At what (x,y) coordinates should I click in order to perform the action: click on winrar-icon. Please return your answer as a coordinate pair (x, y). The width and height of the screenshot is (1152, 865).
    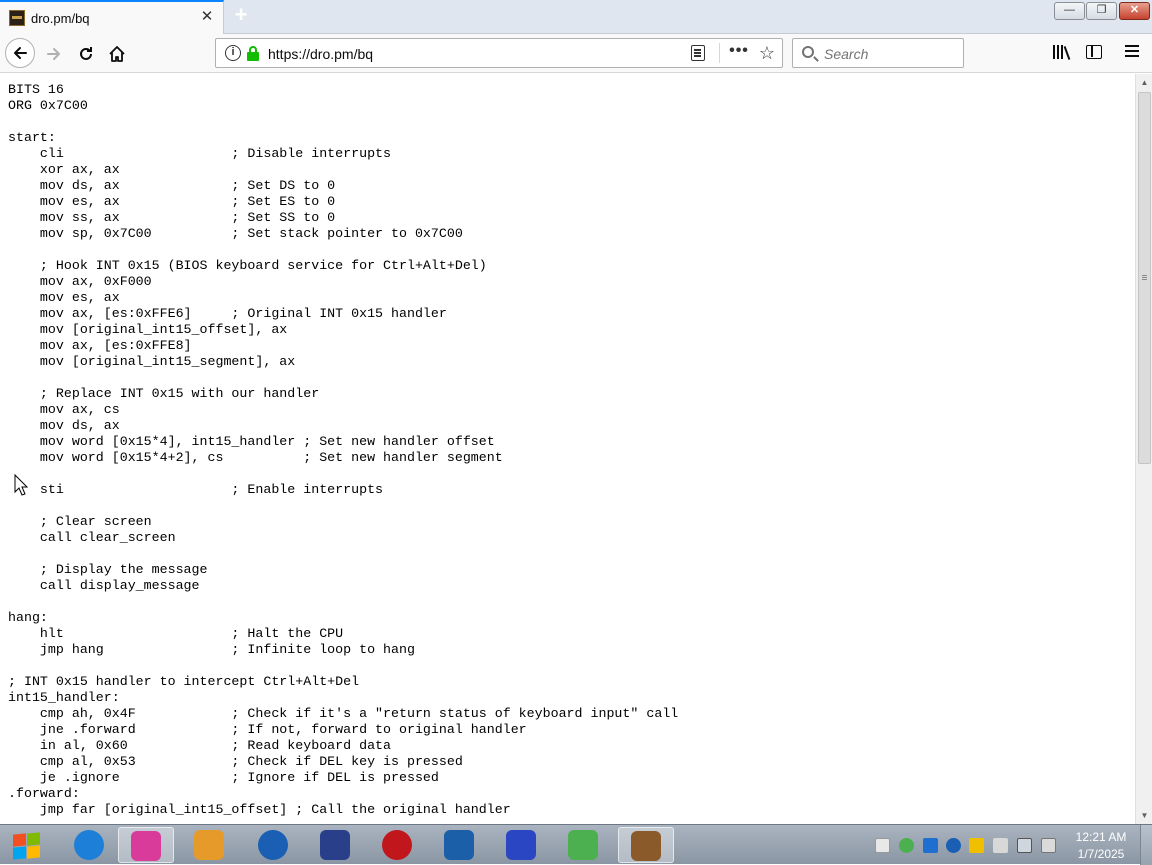
    Looking at the image, I should click on (146, 846).